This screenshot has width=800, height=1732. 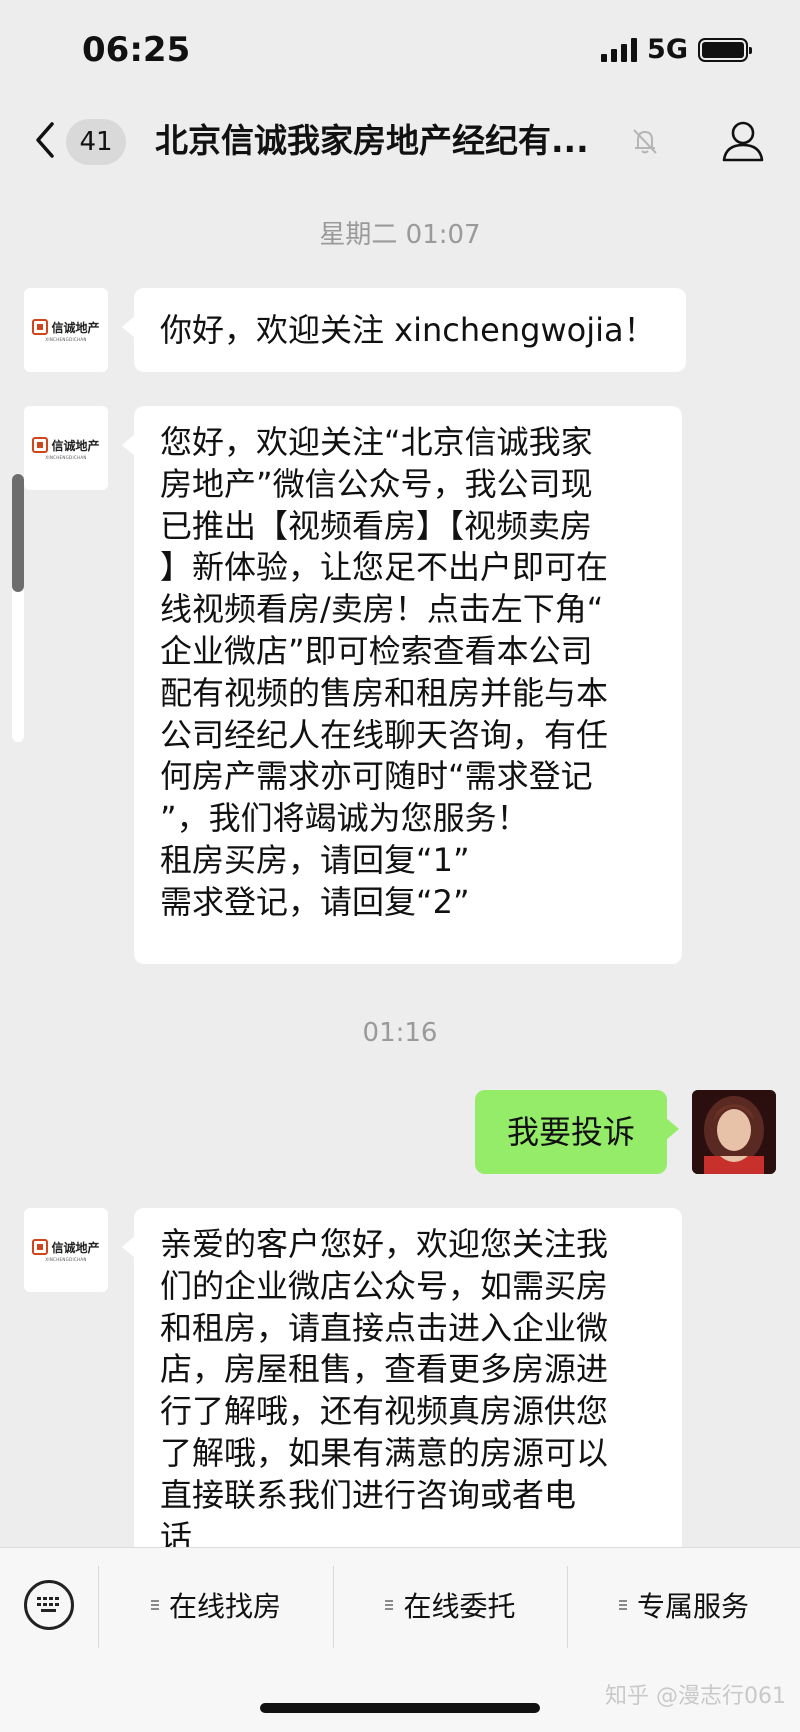 What do you see at coordinates (96, 142) in the screenshot?
I see `unread-count-badge: 41` at bounding box center [96, 142].